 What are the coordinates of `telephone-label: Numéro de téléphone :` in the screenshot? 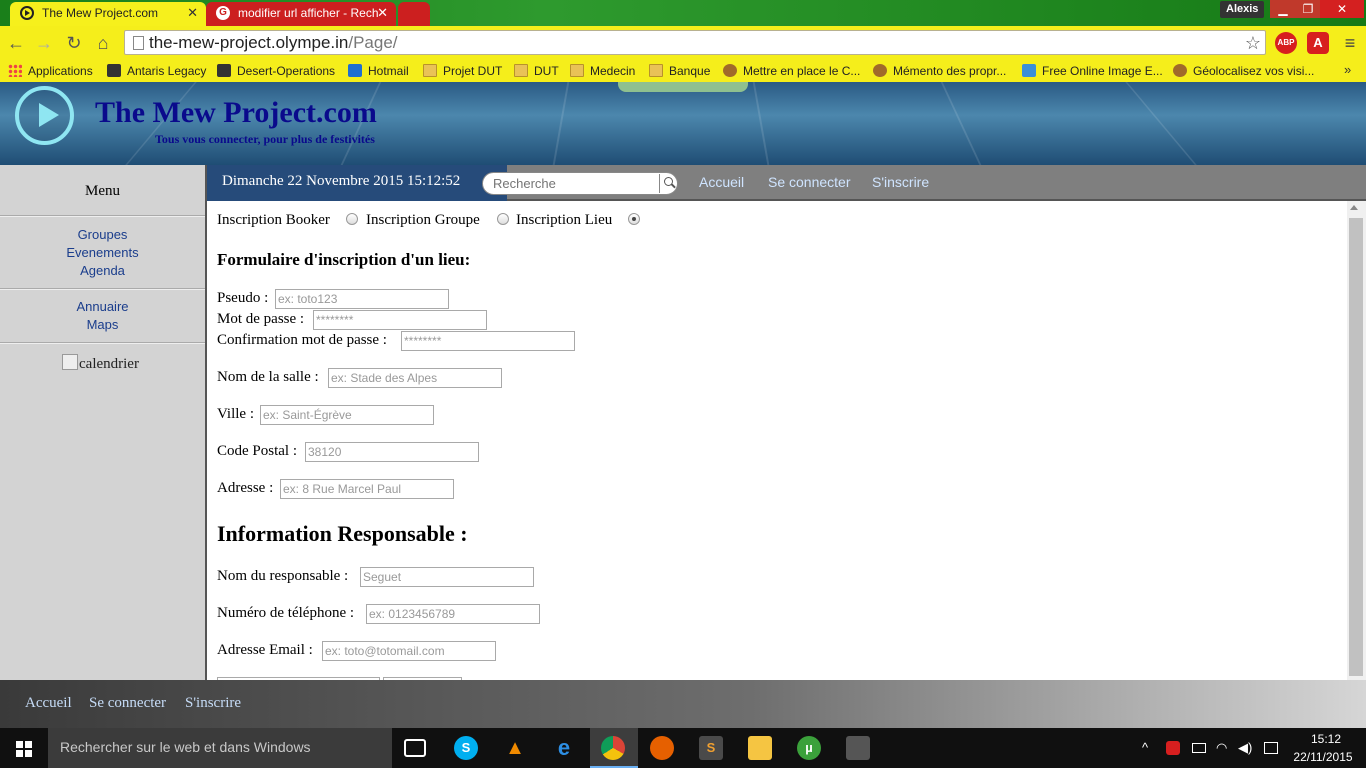 It's located at (286, 613).